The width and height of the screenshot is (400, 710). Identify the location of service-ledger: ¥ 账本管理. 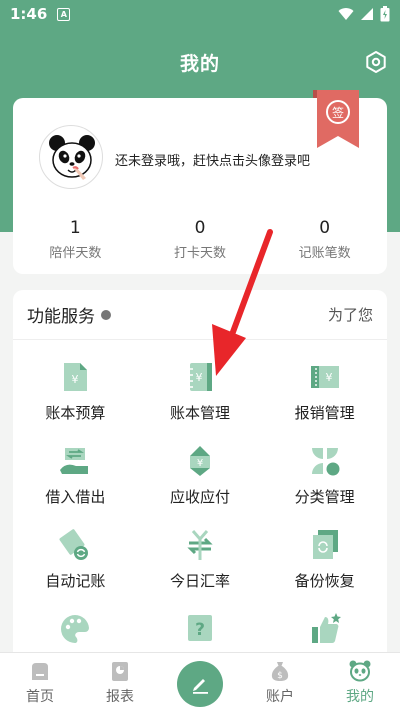
(200, 396).